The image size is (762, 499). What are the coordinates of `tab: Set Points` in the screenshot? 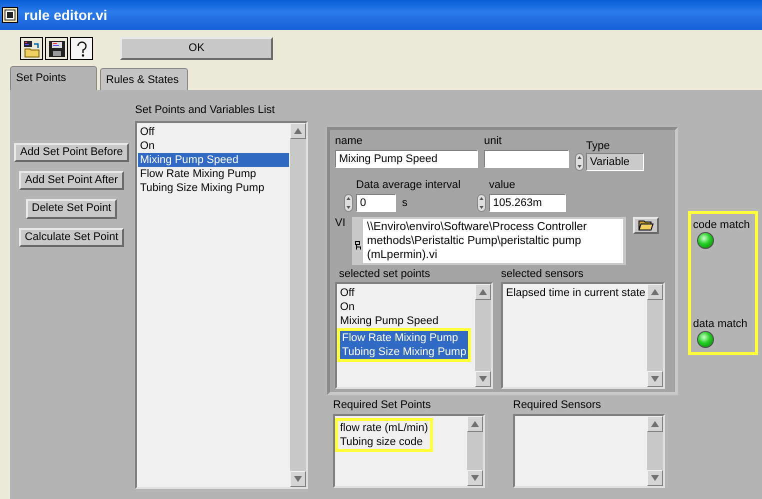 It's located at (53, 78).